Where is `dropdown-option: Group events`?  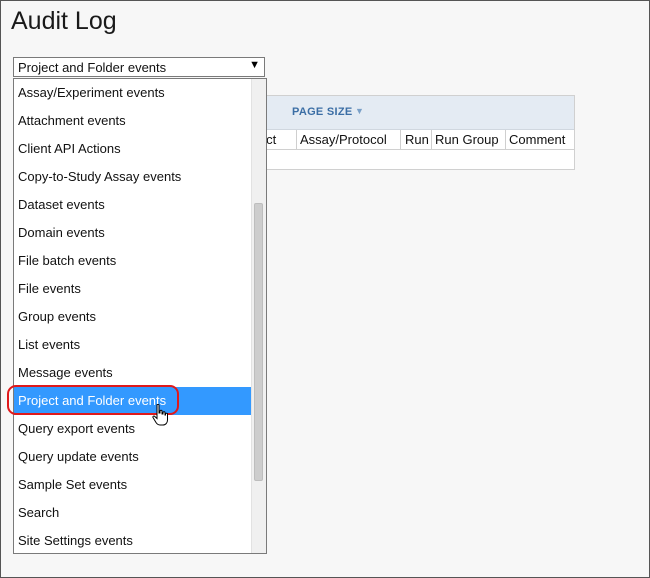
dropdown-option: Group events is located at coordinates (133, 317).